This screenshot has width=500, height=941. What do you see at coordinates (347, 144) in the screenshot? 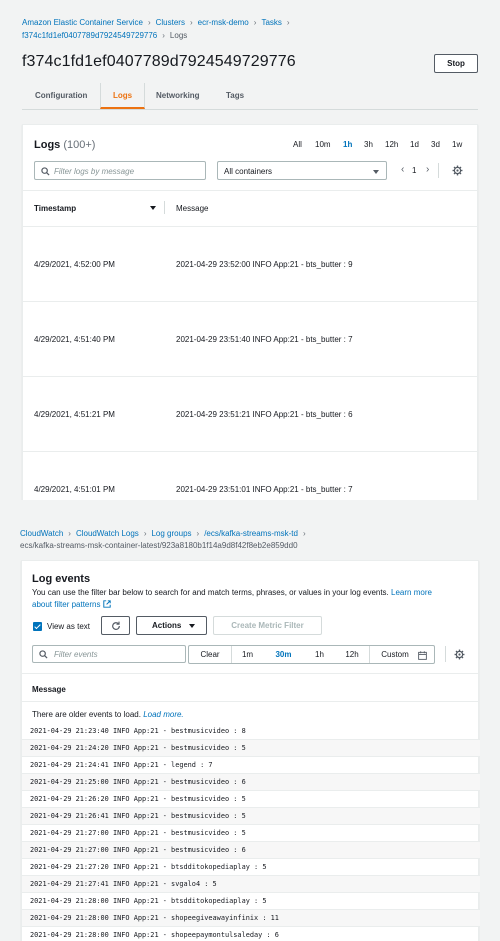
I see `range-1h: 1h` at bounding box center [347, 144].